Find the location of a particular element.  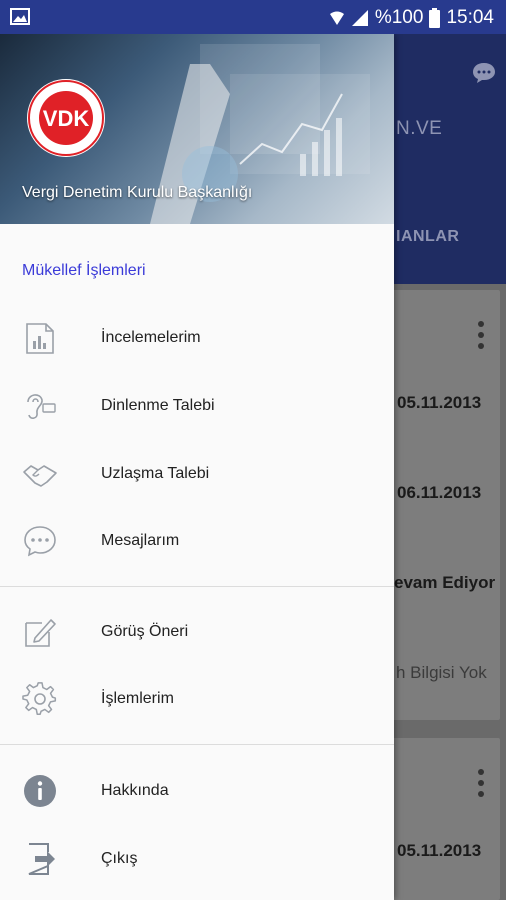

section-title: Mükellef İşlemleri is located at coordinates (84, 270).